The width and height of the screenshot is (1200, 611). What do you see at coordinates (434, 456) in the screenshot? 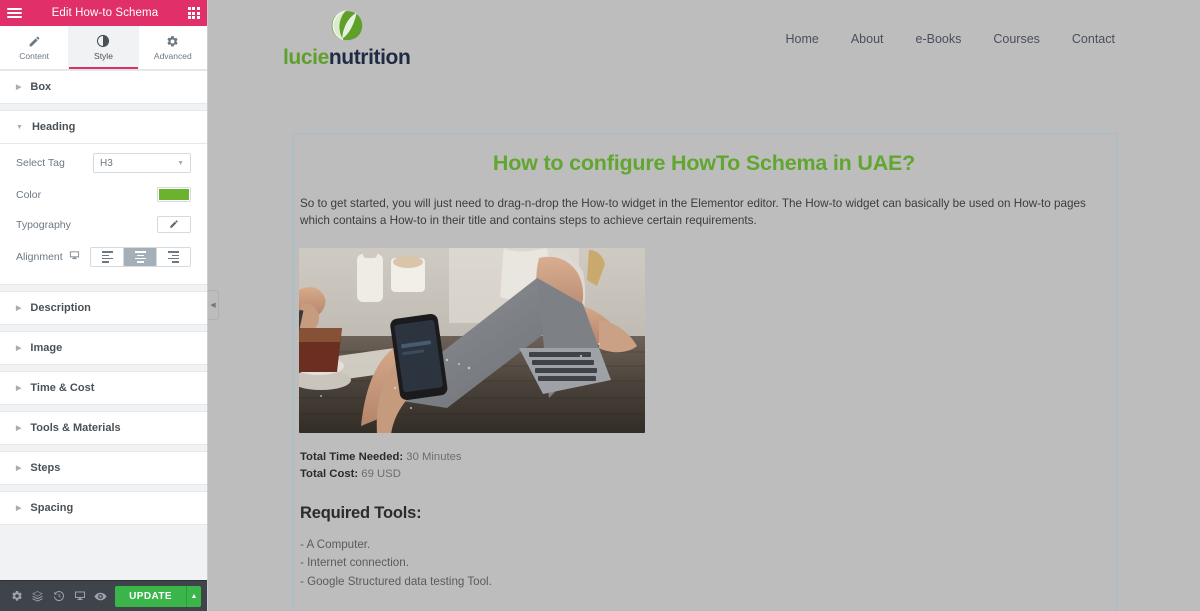
I see `total-time-value: 30 Minutes` at bounding box center [434, 456].